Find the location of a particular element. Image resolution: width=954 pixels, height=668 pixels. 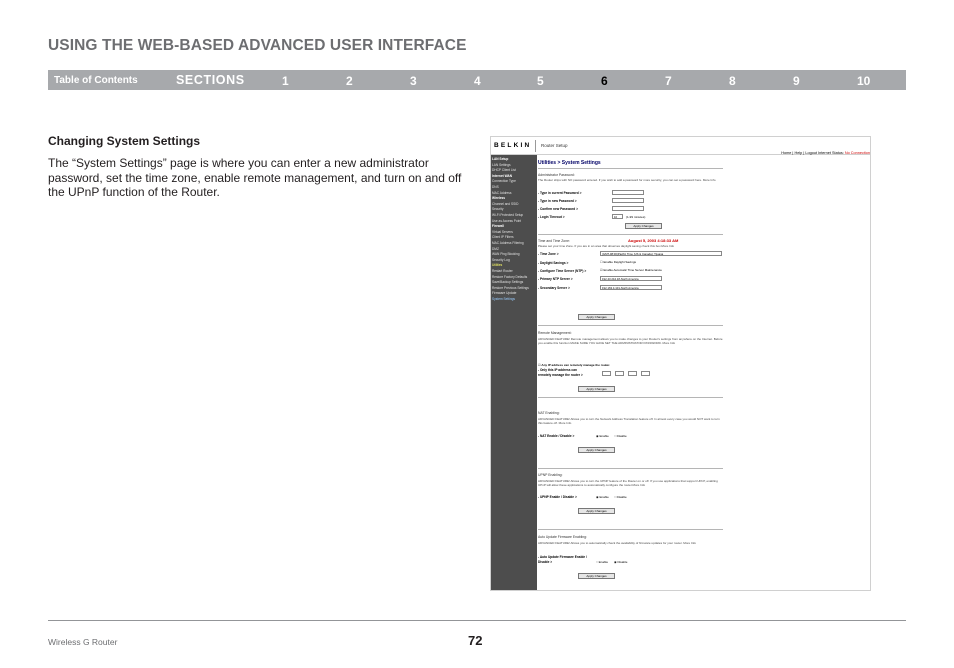

login-timeout-unit: (1-99 minutes) is located at coordinates (636, 217).